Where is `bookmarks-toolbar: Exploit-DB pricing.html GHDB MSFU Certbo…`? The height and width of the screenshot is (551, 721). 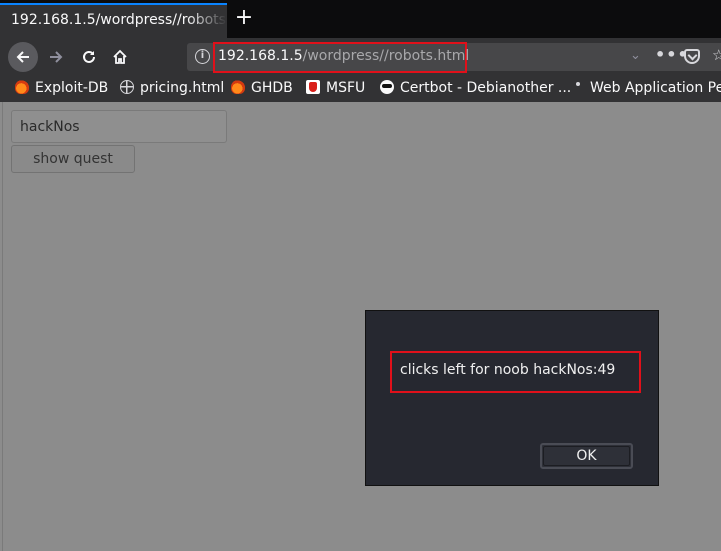
bookmarks-toolbar: Exploit-DB pricing.html GHDB MSFU Certbo… is located at coordinates (360, 88).